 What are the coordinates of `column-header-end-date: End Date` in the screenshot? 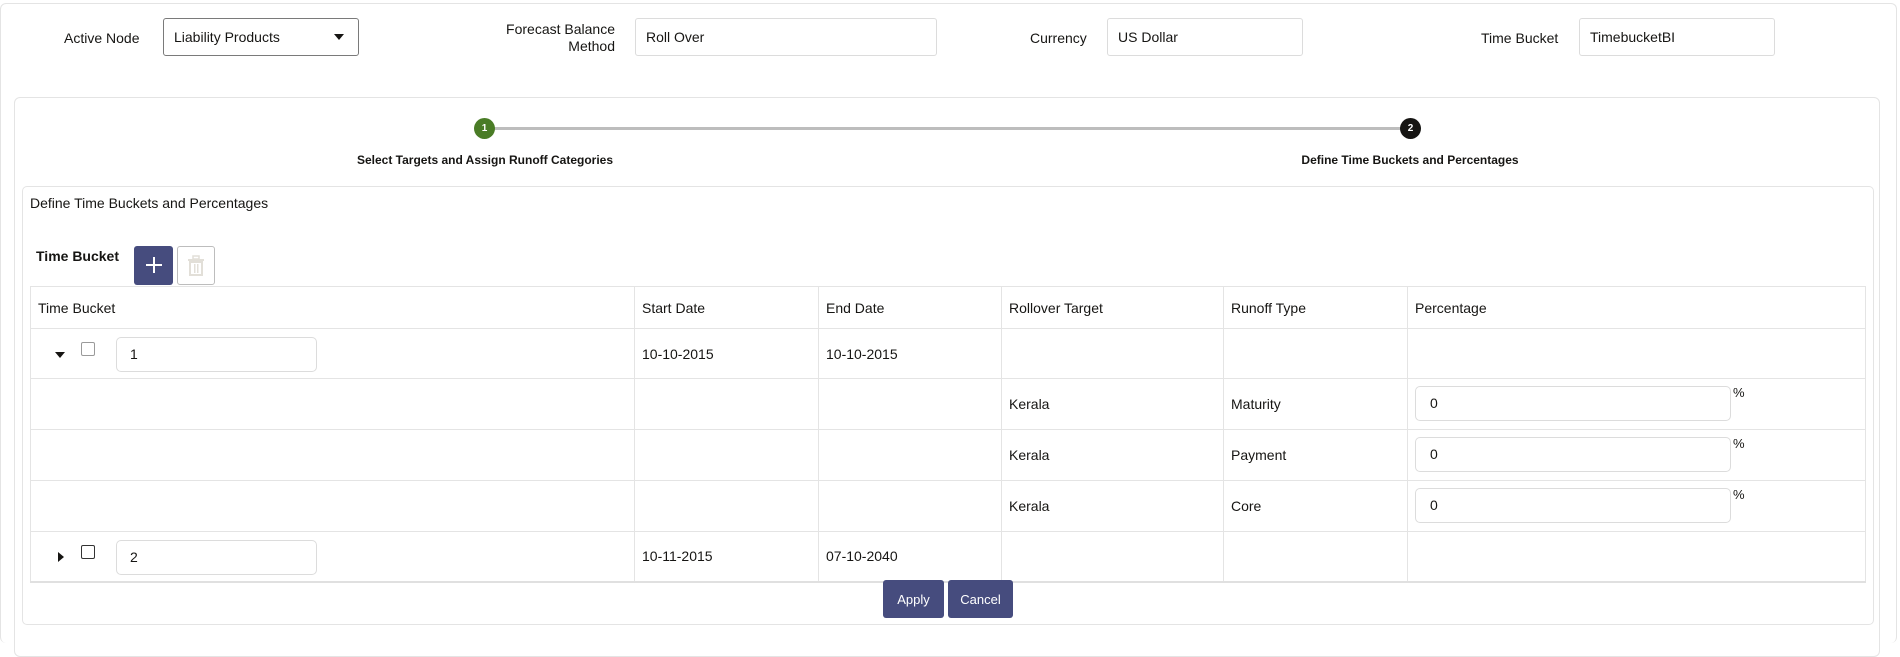 It's located at (910, 307).